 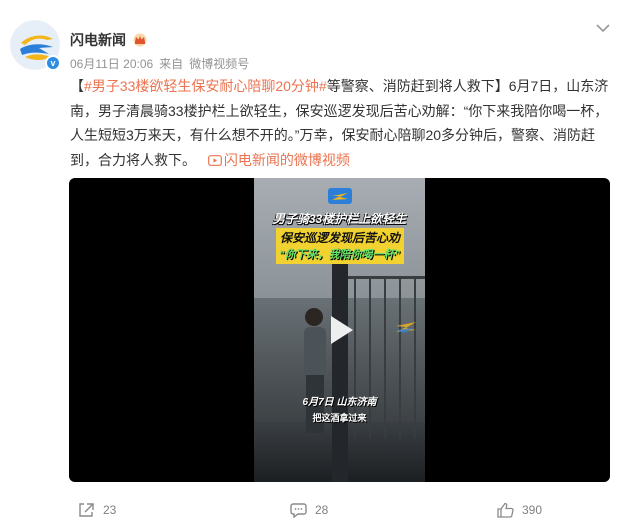 What do you see at coordinates (410, 86) in the screenshot?
I see `headline-rest: 等警察、消防赶到将人救下` at bounding box center [410, 86].